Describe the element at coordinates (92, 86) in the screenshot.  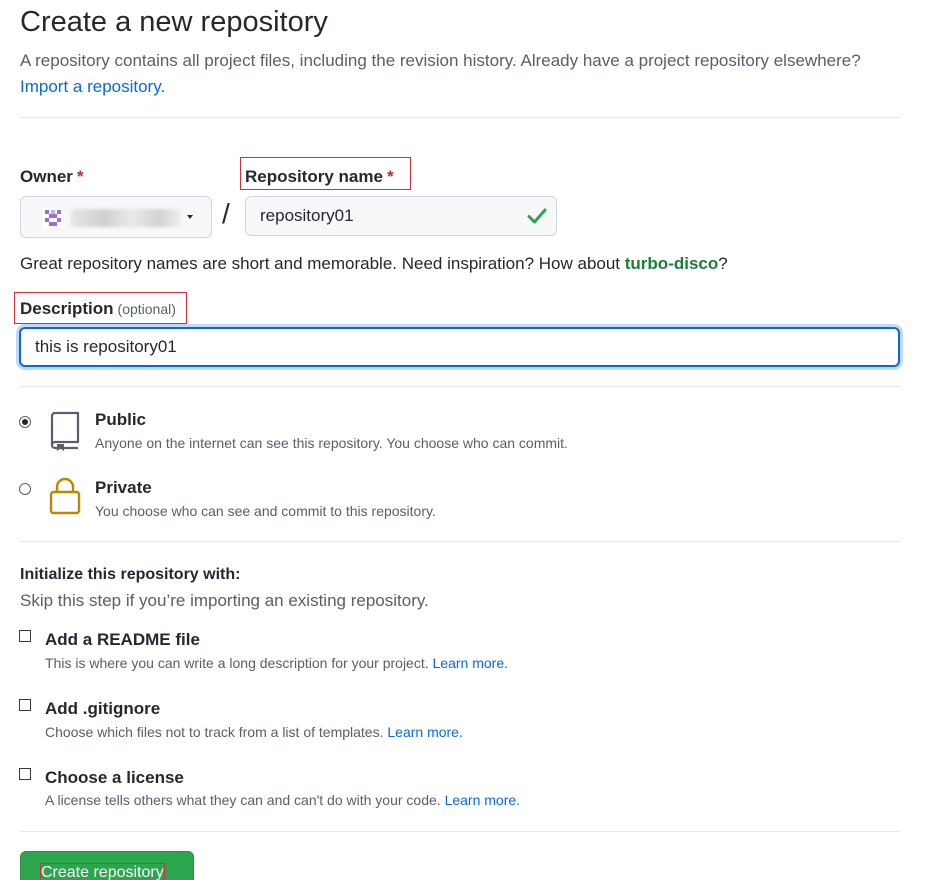
I see `import-repository-link: Import a repository.` at that location.